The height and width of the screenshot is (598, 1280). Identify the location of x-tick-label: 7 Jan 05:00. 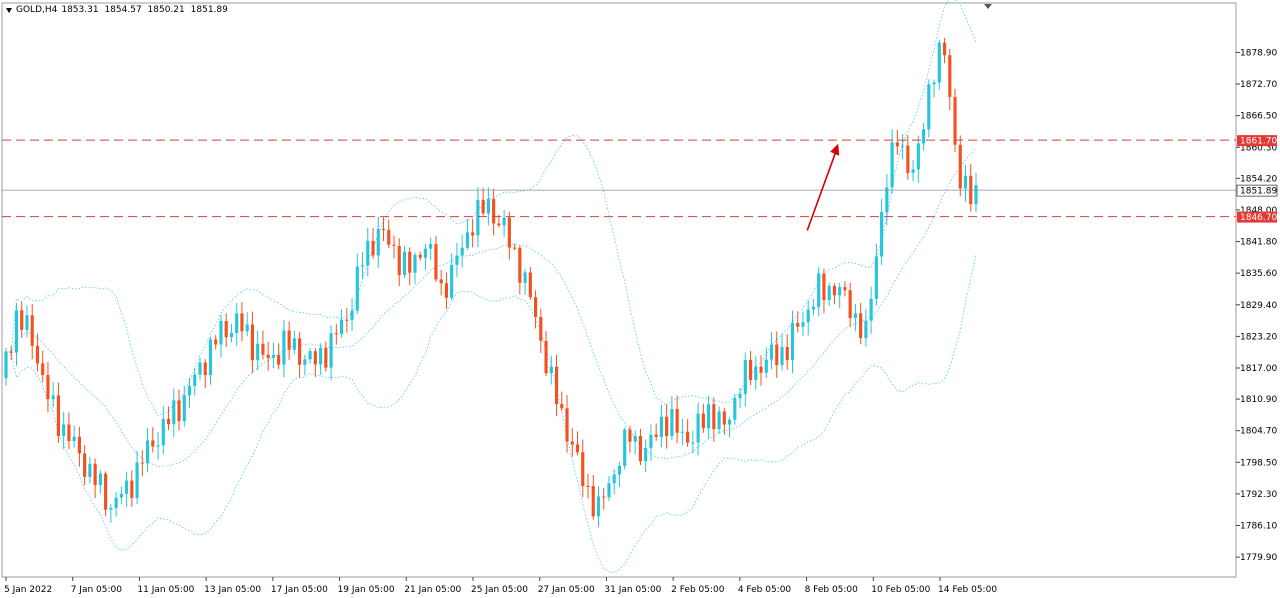
(97, 590).